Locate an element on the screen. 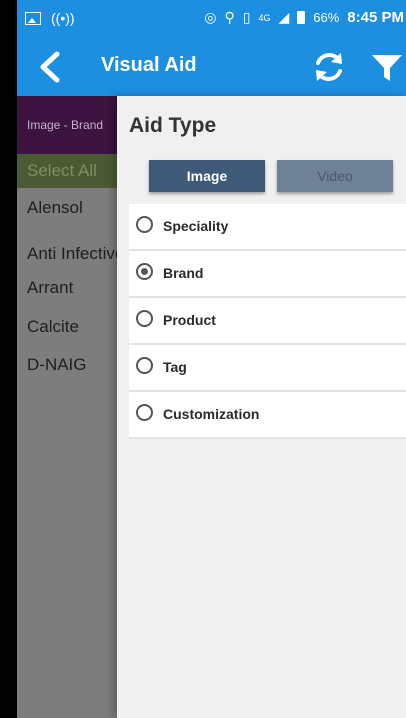 Image resolution: width=406 pixels, height=718 pixels. signal-icon: ◢ is located at coordinates (284, 17).